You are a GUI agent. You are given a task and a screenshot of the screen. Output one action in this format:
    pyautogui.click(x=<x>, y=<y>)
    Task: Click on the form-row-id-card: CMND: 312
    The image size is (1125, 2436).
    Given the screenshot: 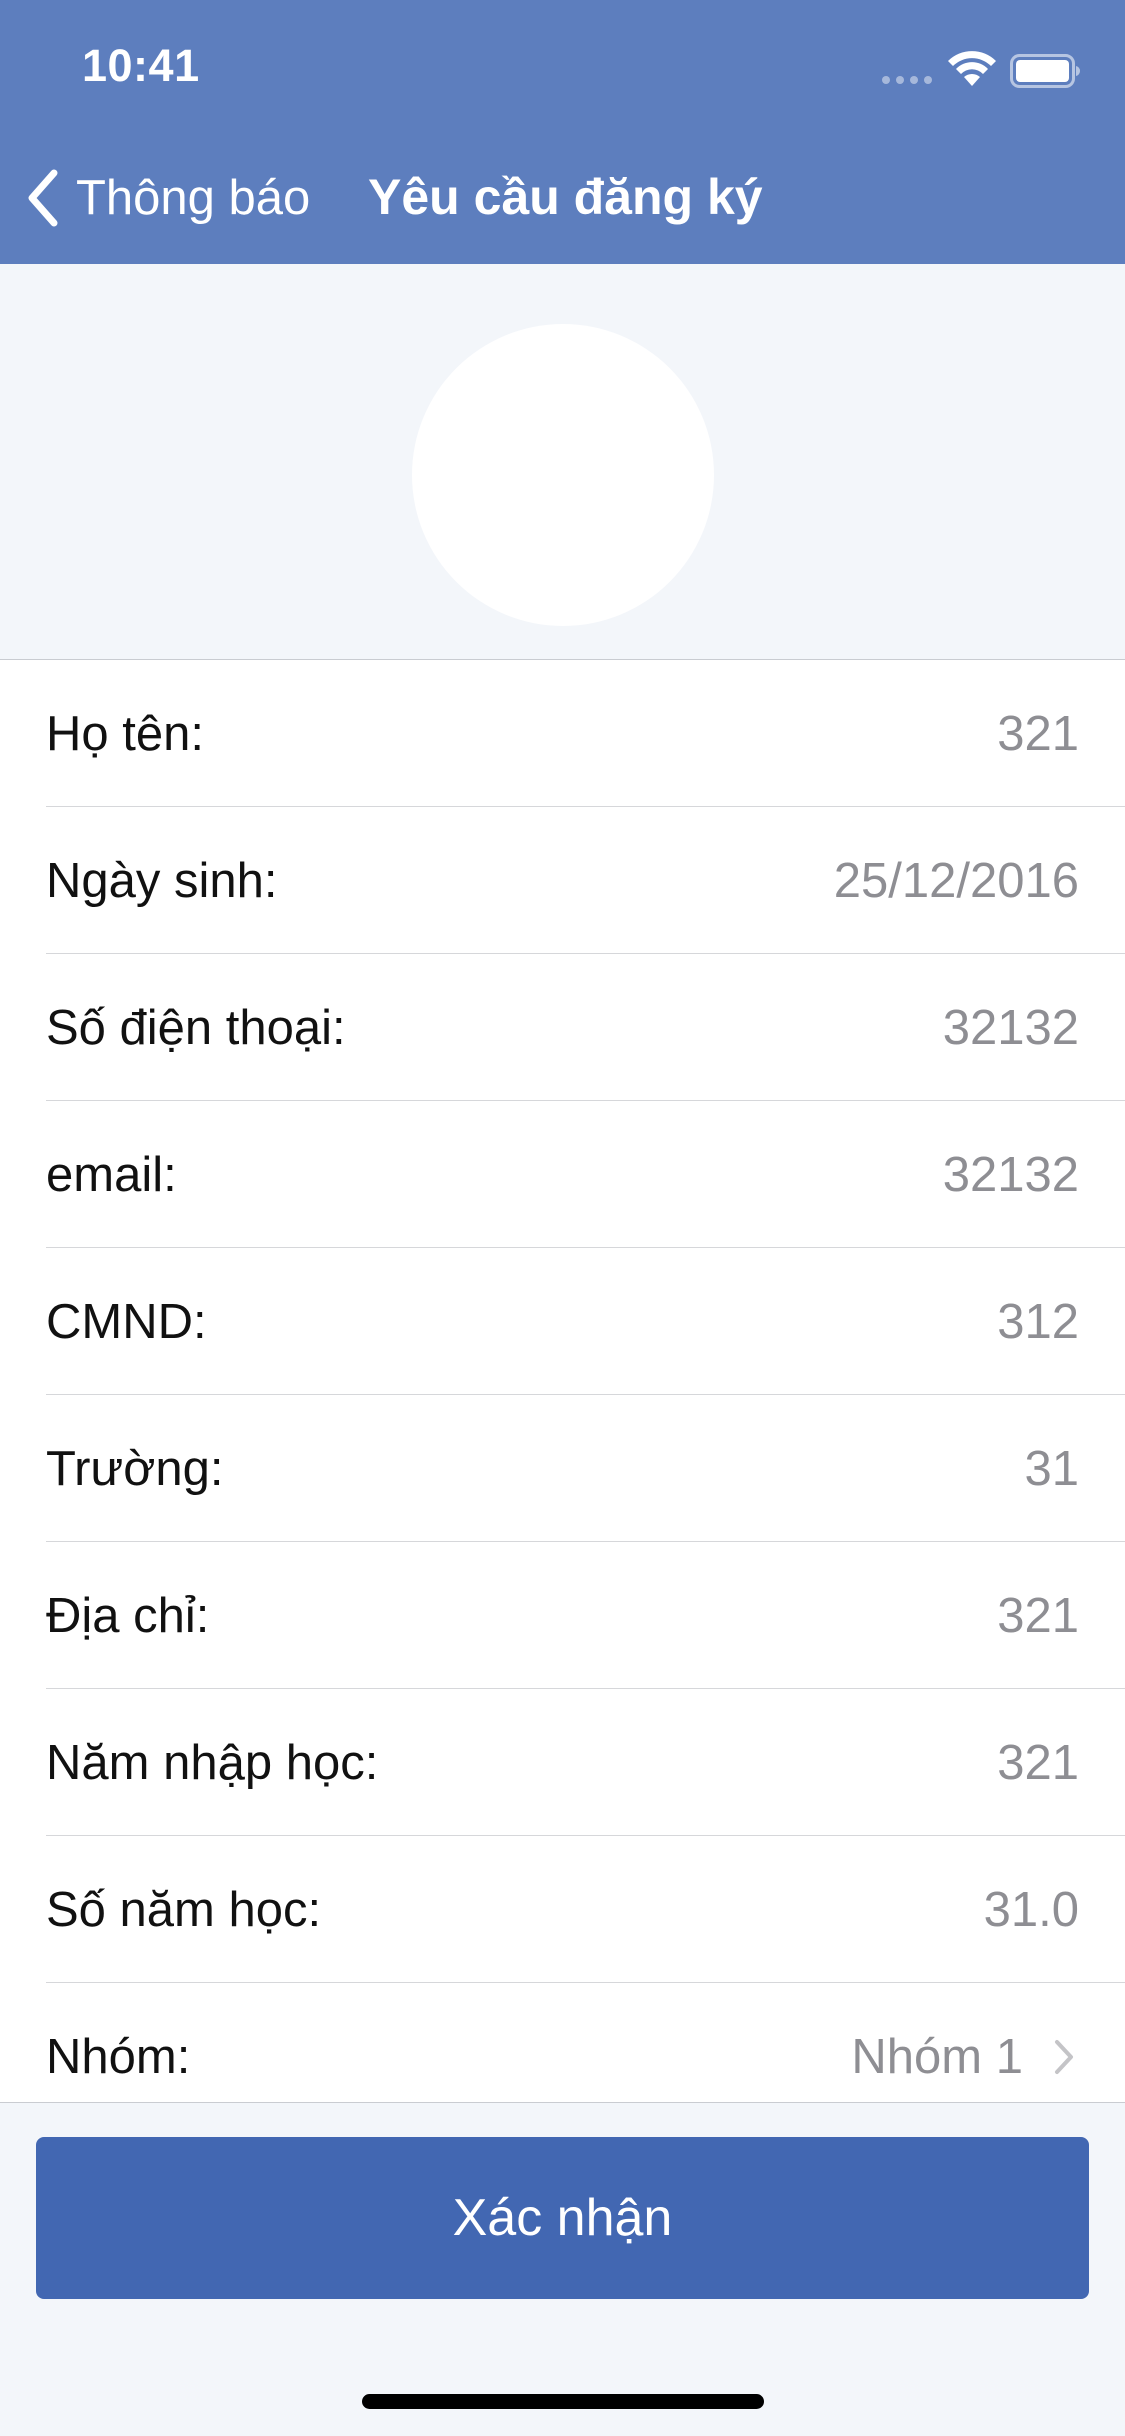 What is the action you would take?
    pyautogui.click(x=562, y=1321)
    